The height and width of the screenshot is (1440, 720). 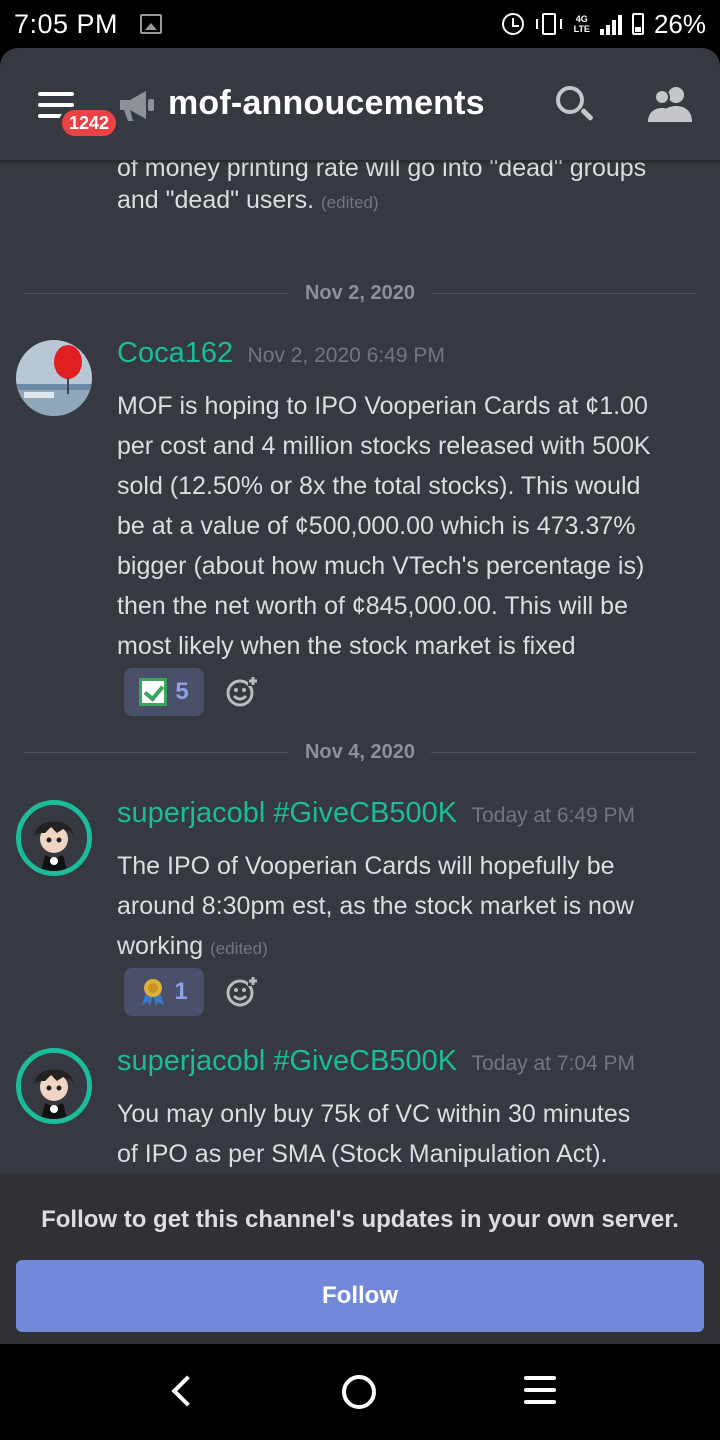 What do you see at coordinates (89, 123) in the screenshot?
I see `unread-badge: 1242` at bounding box center [89, 123].